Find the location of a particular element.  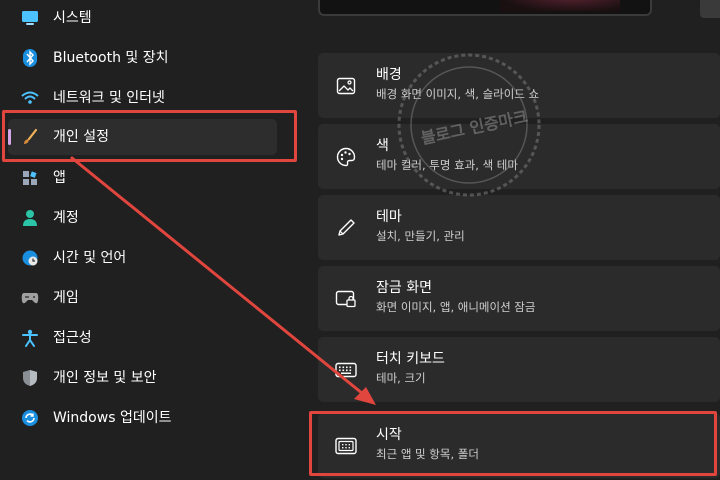

keyboard-icon is located at coordinates (346, 370).